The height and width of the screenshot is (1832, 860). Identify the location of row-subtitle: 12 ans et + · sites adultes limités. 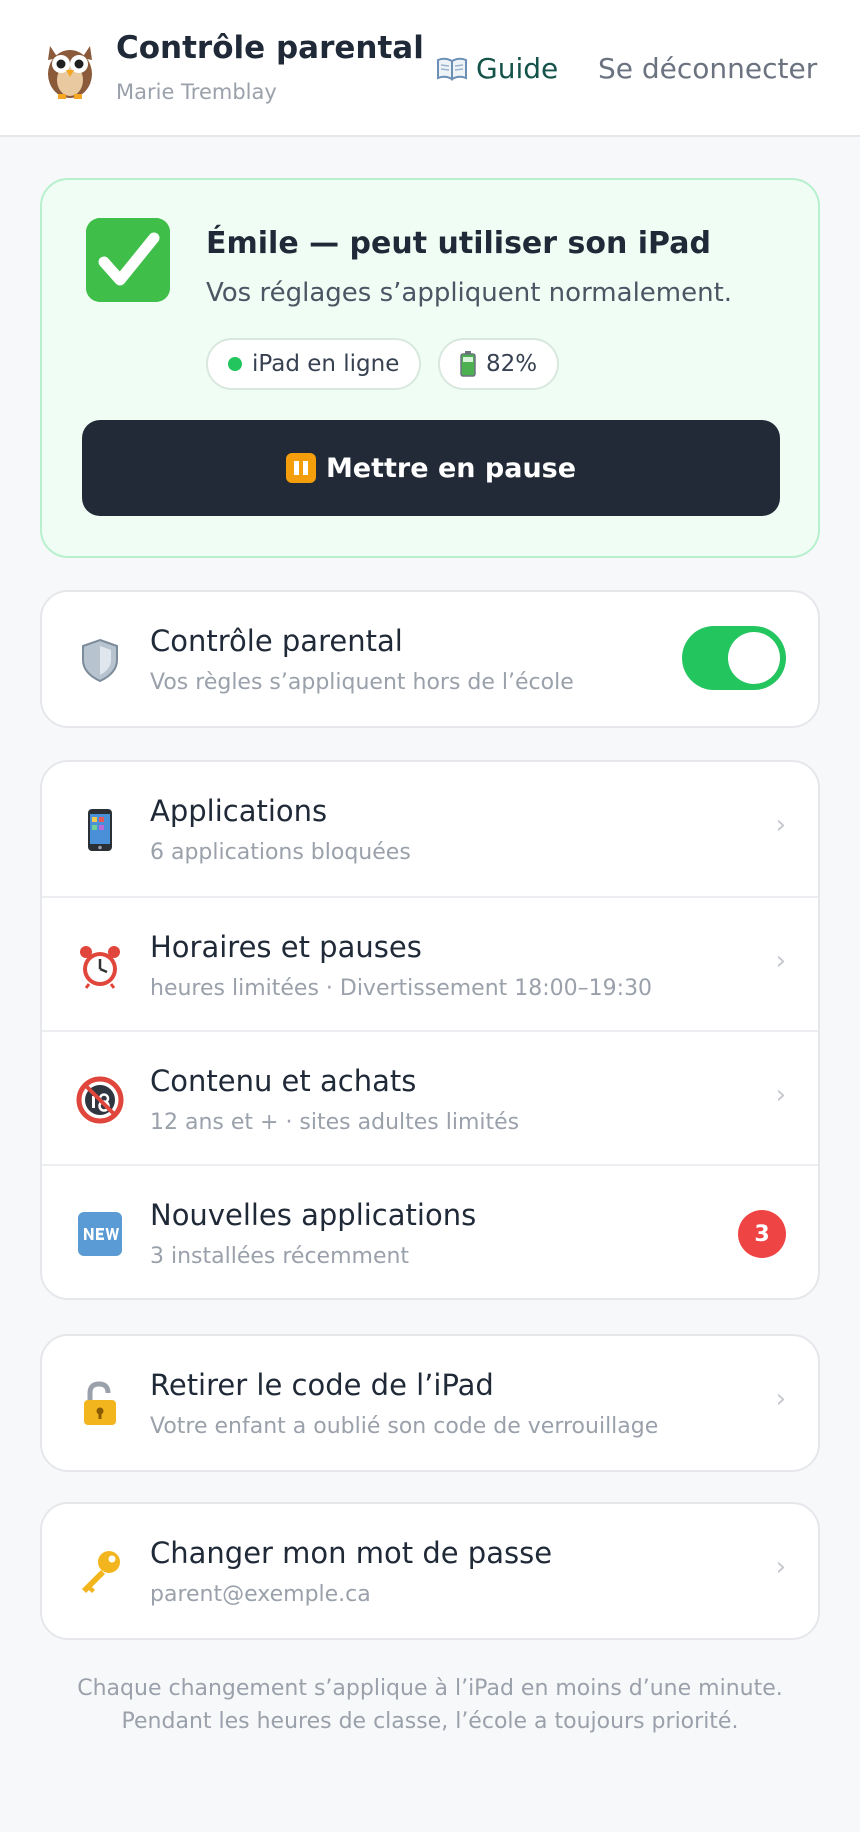
(335, 1122).